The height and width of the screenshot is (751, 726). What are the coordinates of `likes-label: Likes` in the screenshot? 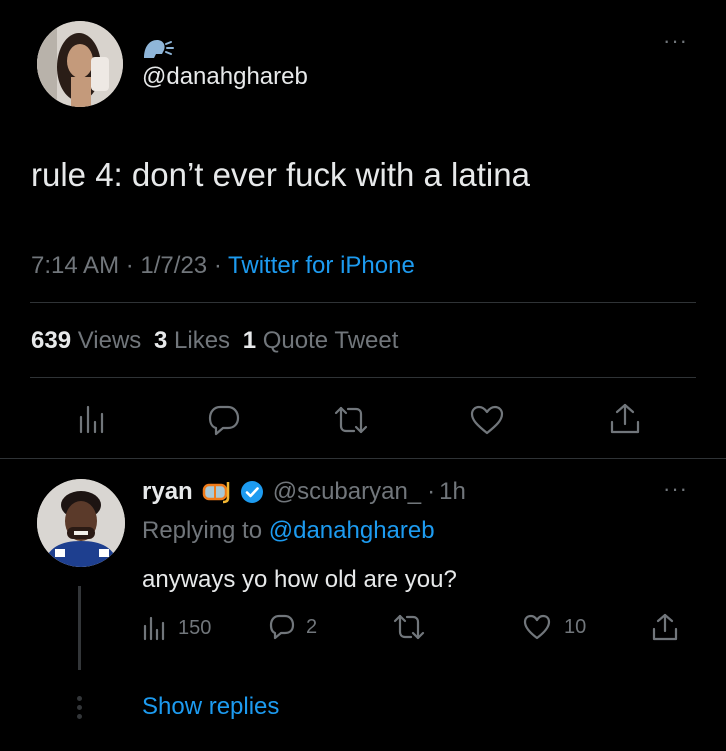 It's located at (202, 340).